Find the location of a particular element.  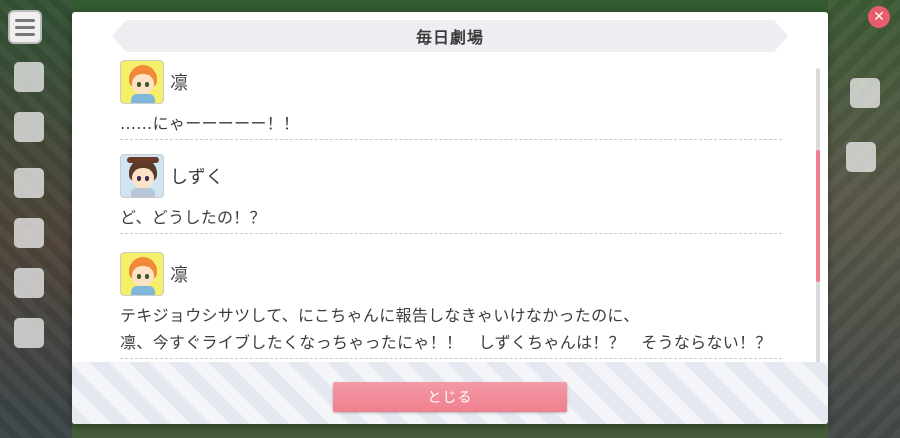

speaker-name: しずく is located at coordinates (197, 177).